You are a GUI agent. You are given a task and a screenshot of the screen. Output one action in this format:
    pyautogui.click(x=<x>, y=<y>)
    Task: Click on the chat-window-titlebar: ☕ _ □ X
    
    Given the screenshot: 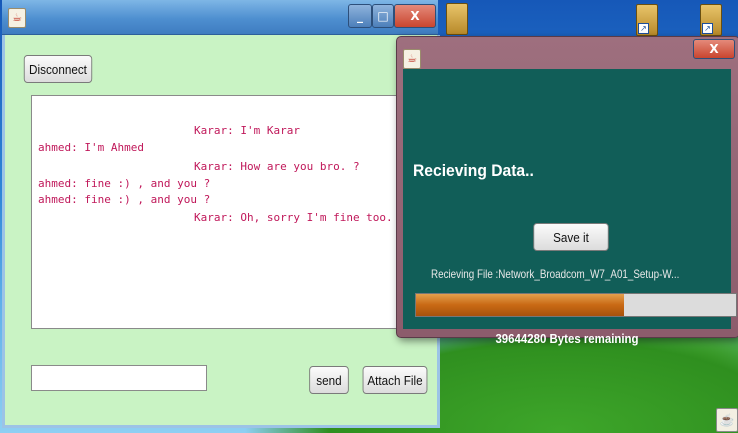 What is the action you would take?
    pyautogui.click(x=220, y=17)
    